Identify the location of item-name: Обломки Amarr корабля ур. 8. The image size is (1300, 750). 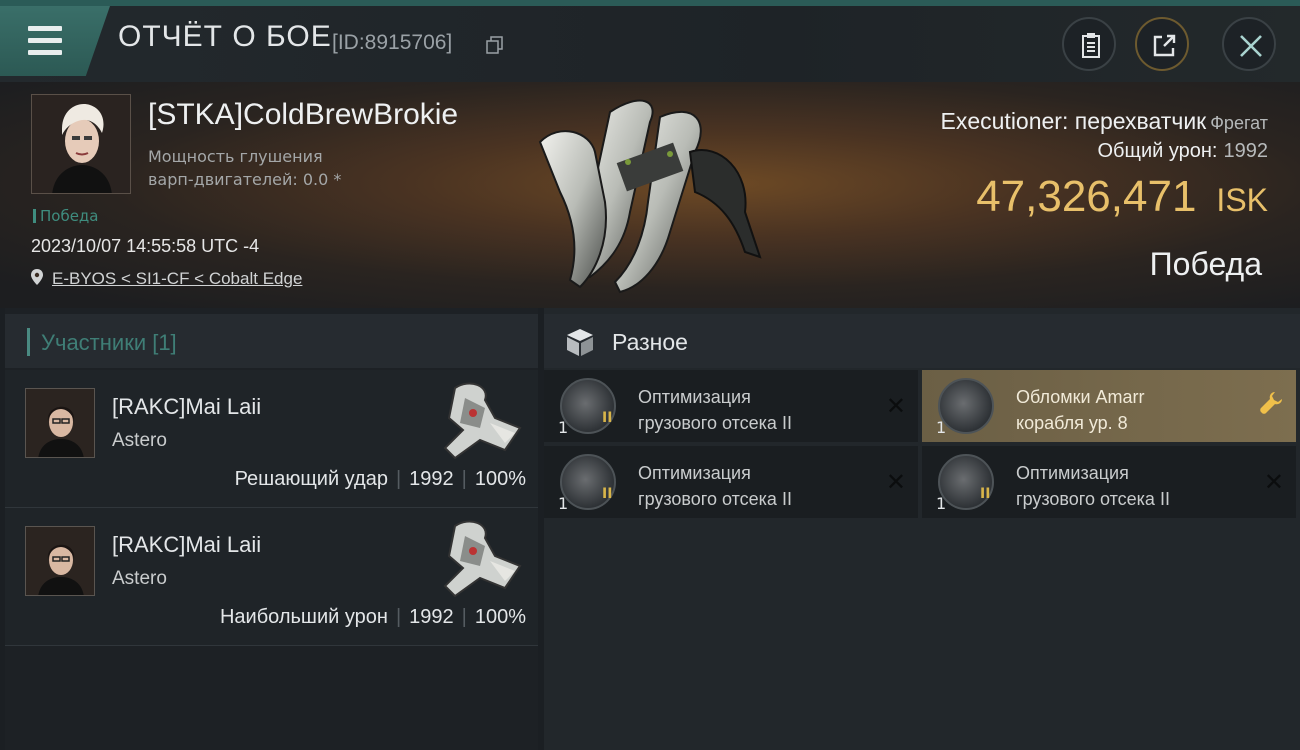
(1136, 410).